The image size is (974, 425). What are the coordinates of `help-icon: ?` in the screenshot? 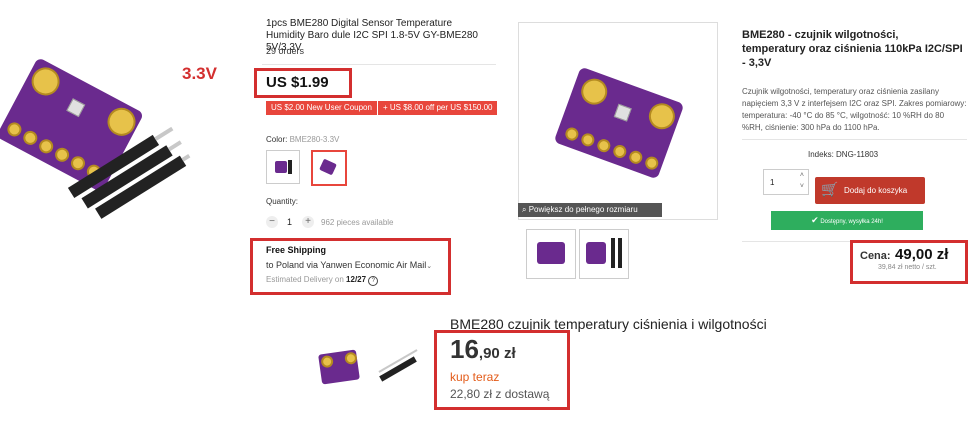 It's located at (373, 281).